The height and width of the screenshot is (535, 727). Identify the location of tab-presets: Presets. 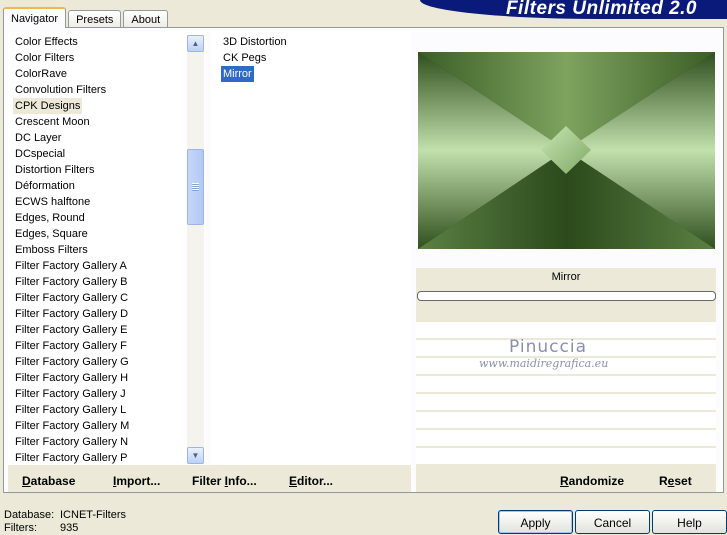
(95, 19).